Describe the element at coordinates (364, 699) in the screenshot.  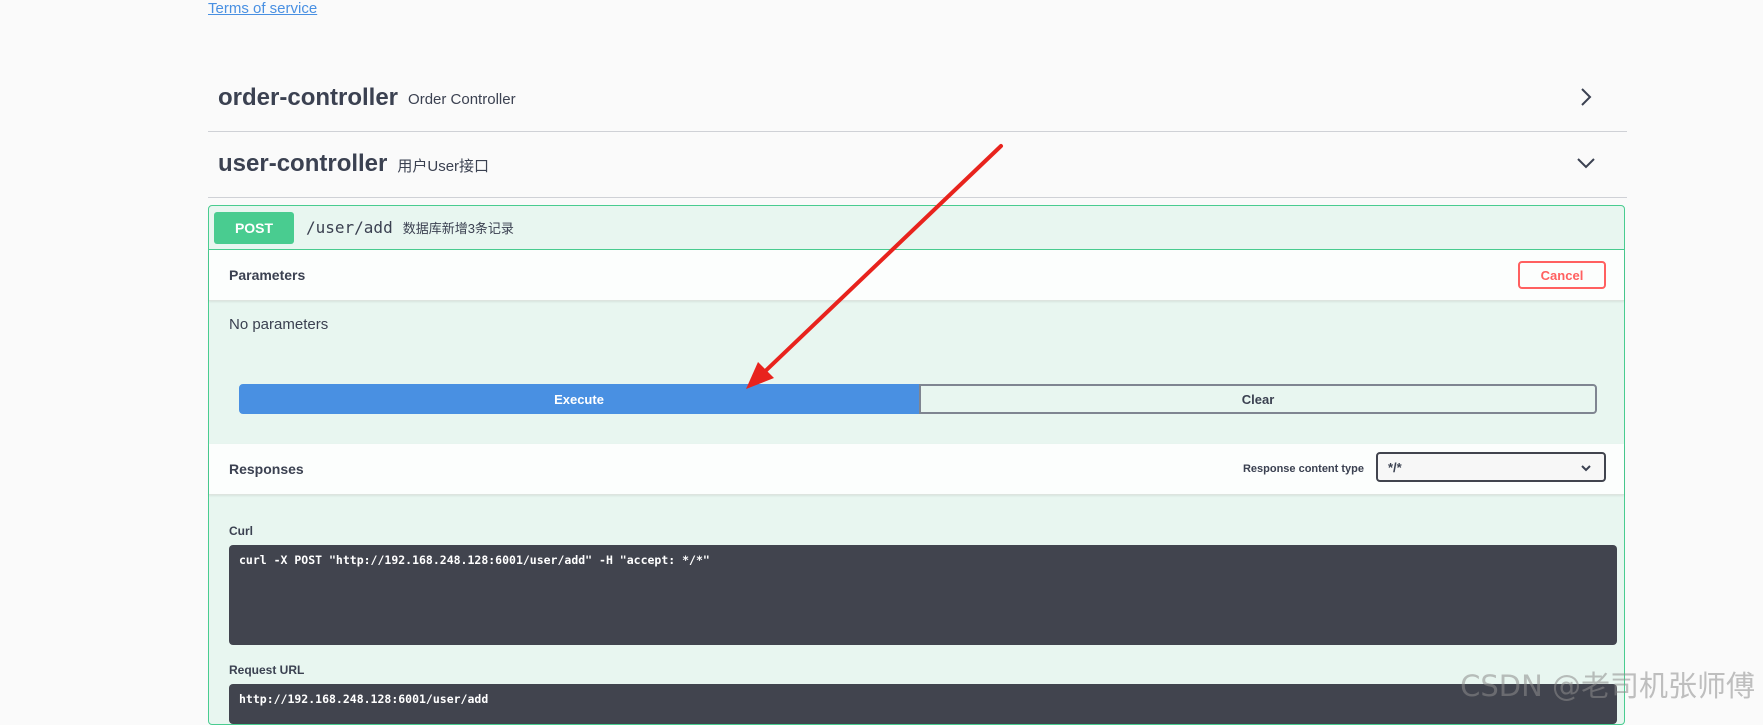
I see `request-url: http://192.168.248.128:6001/user/add` at that location.